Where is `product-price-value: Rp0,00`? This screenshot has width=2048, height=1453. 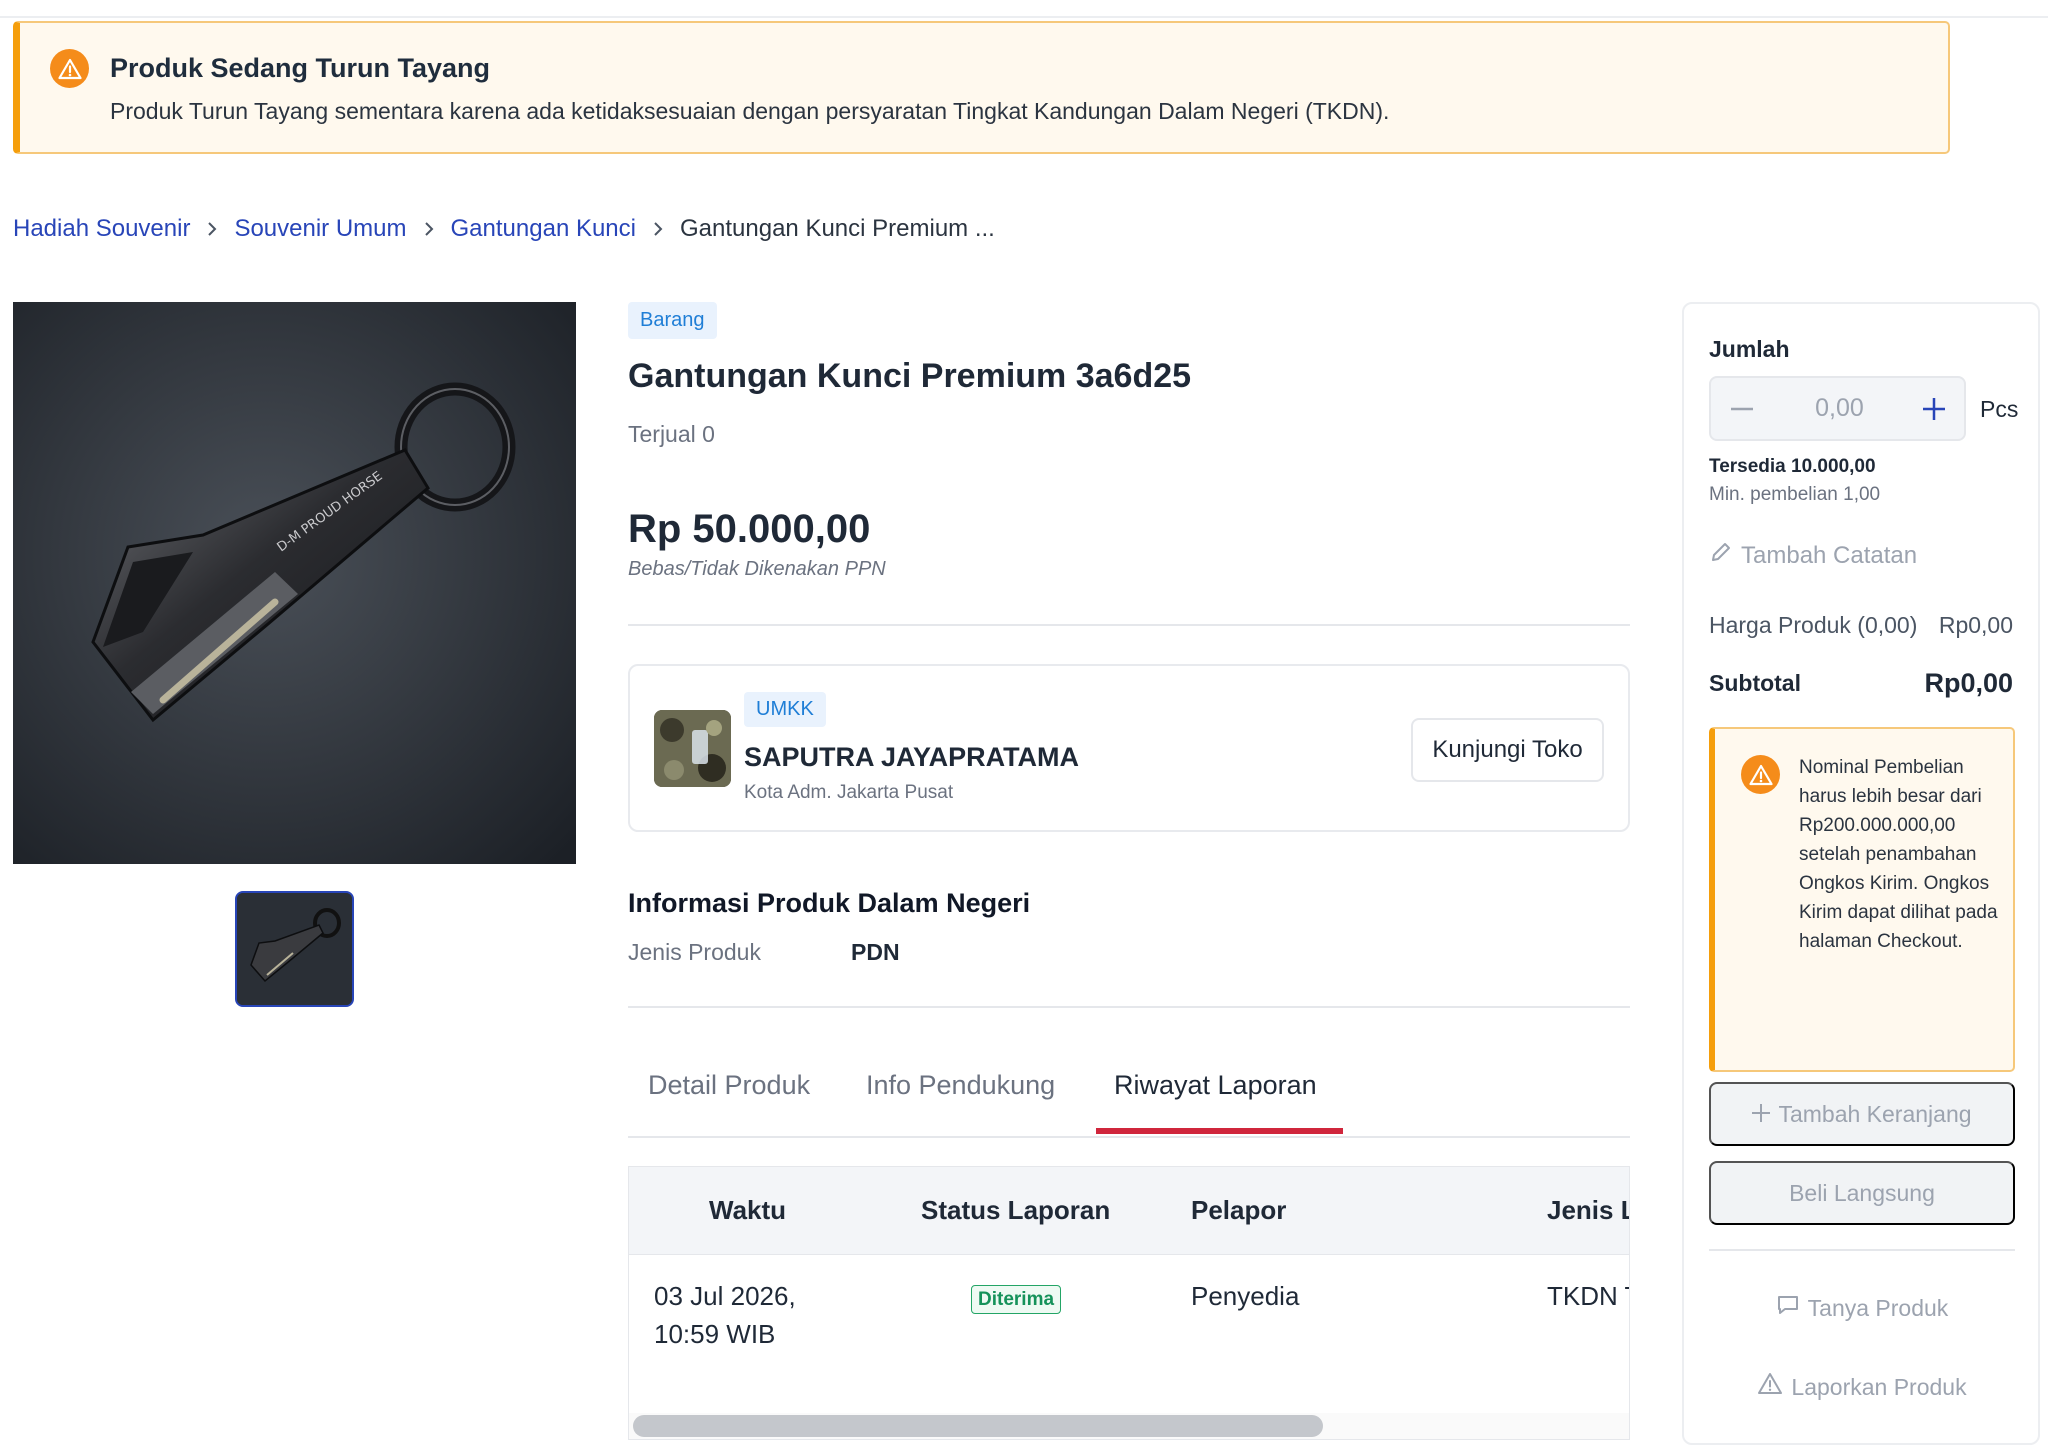
product-price-value: Rp0,00 is located at coordinates (1975, 625).